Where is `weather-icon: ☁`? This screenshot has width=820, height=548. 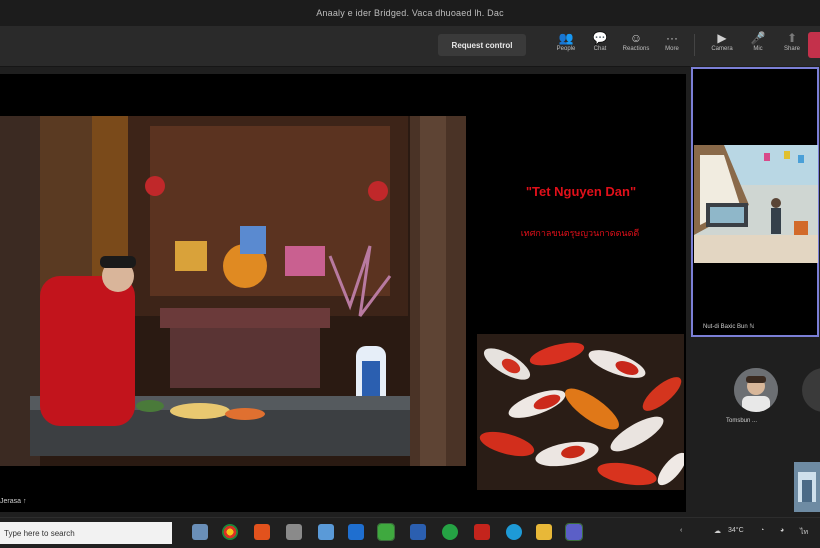 weather-icon: ☁ is located at coordinates (717, 531).